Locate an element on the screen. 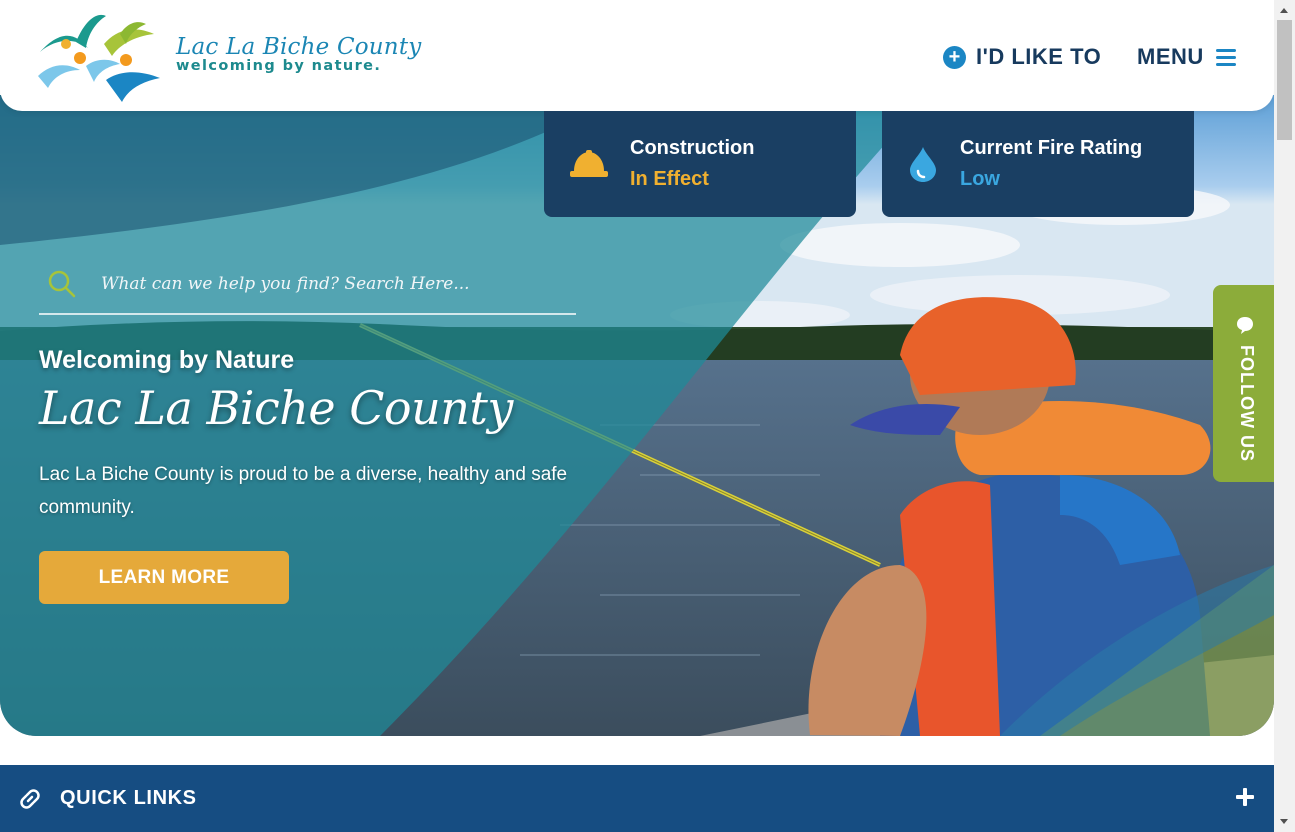  status-title: Current Fire Rating is located at coordinates (1051, 148).